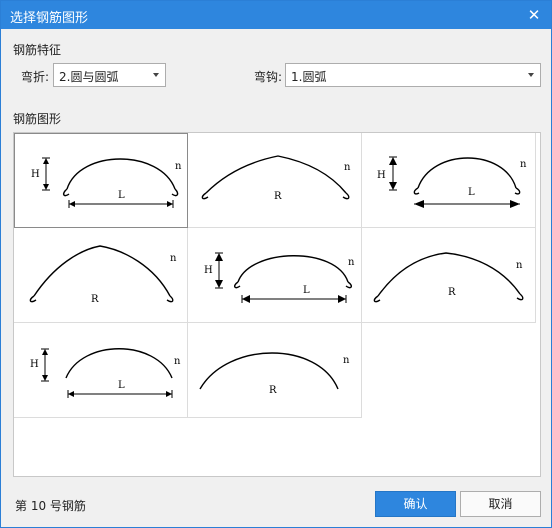 Image resolution: width=552 pixels, height=528 pixels. I want to click on shape-option-2: R n, so click(275, 180).